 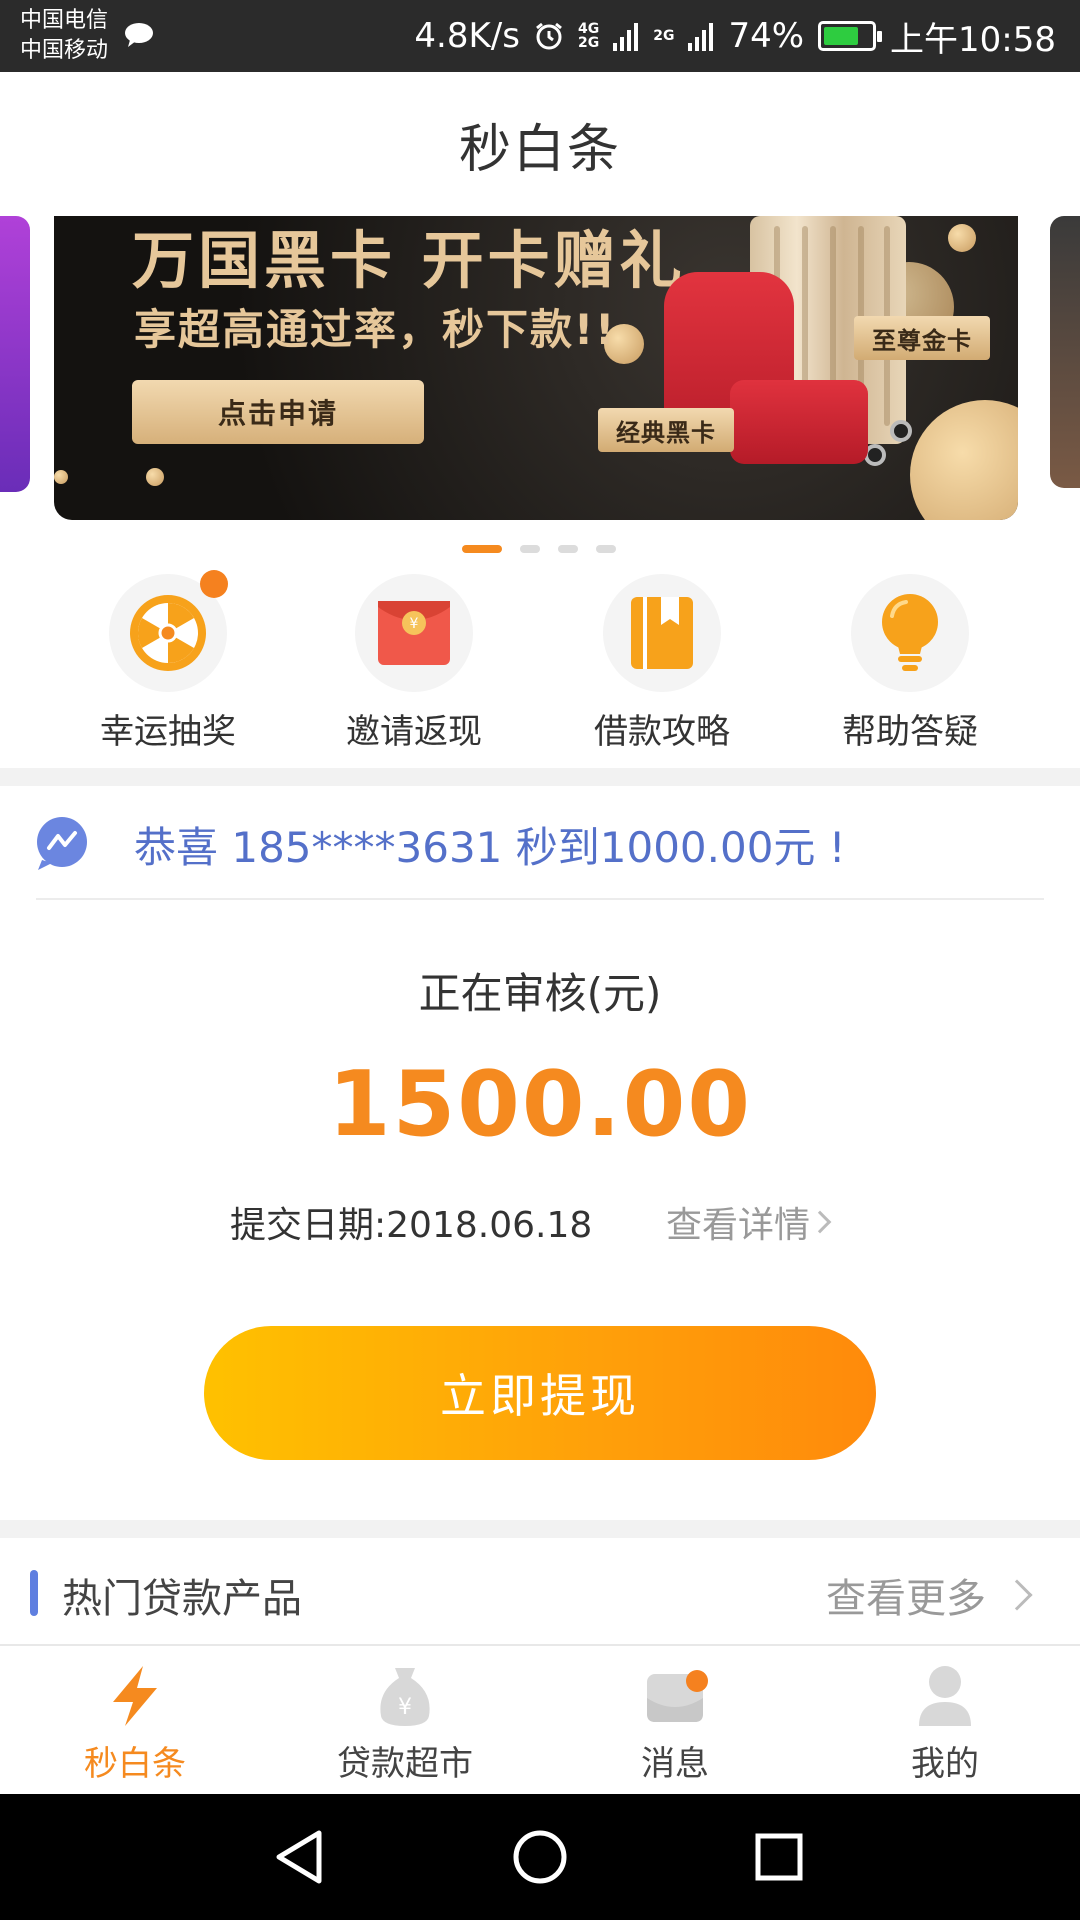 What do you see at coordinates (626, 37) in the screenshot?
I see `signal-icon` at bounding box center [626, 37].